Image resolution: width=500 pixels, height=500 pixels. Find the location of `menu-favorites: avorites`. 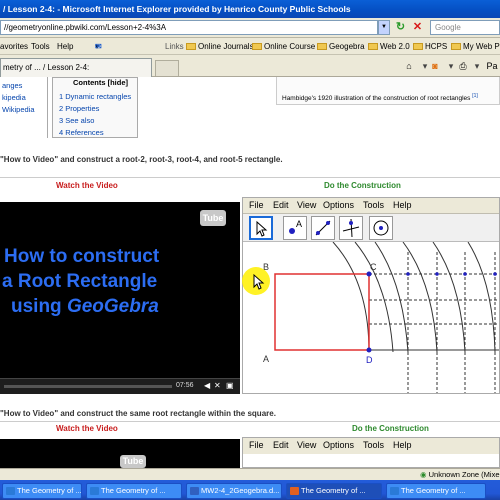

menu-favorites: avorites is located at coordinates (14, 46).